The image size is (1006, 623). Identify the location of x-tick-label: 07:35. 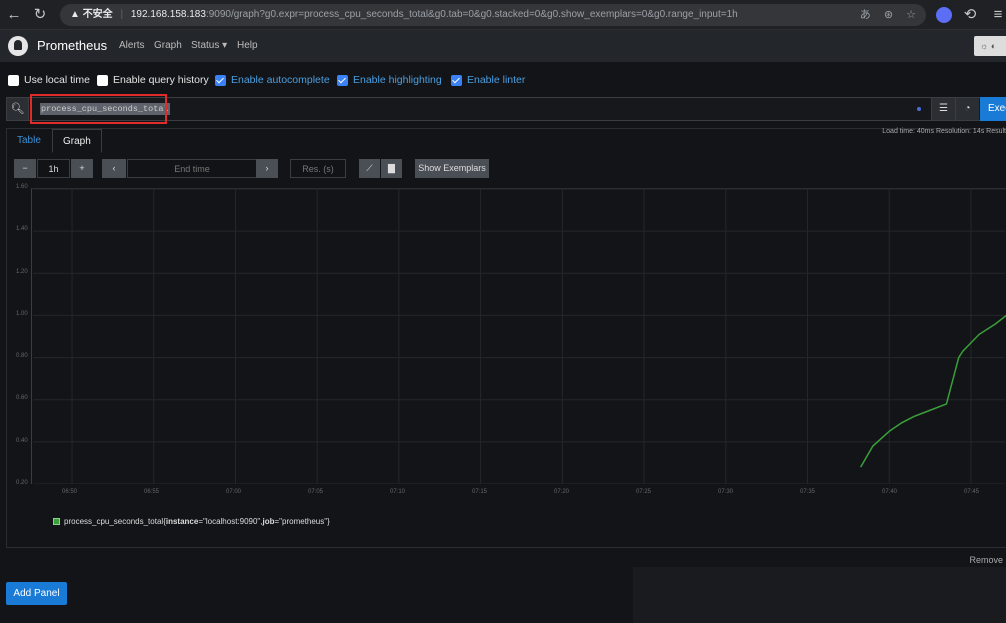
(808, 492).